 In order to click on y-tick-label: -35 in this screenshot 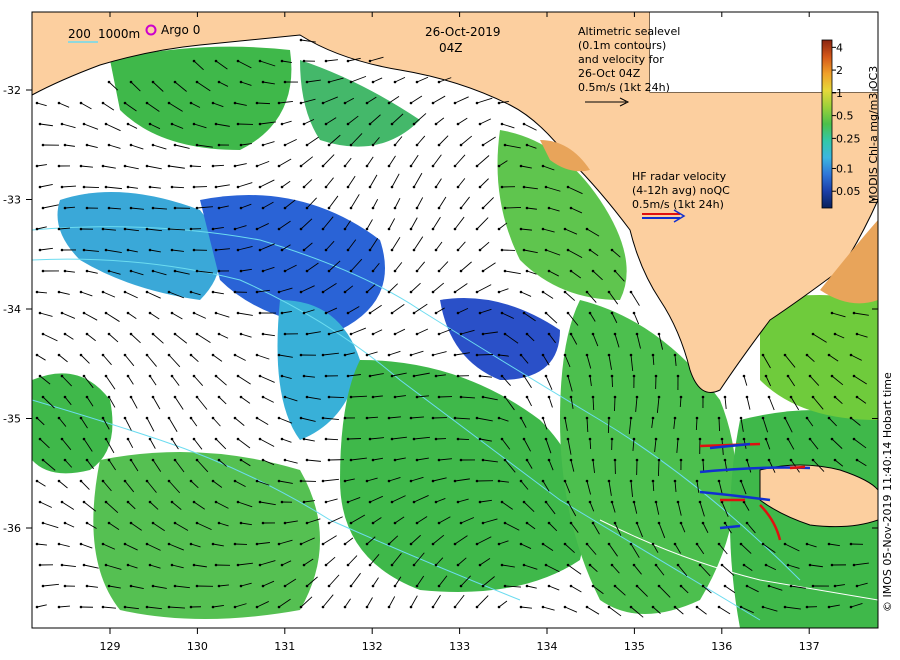, I will do `click(12, 419)`.